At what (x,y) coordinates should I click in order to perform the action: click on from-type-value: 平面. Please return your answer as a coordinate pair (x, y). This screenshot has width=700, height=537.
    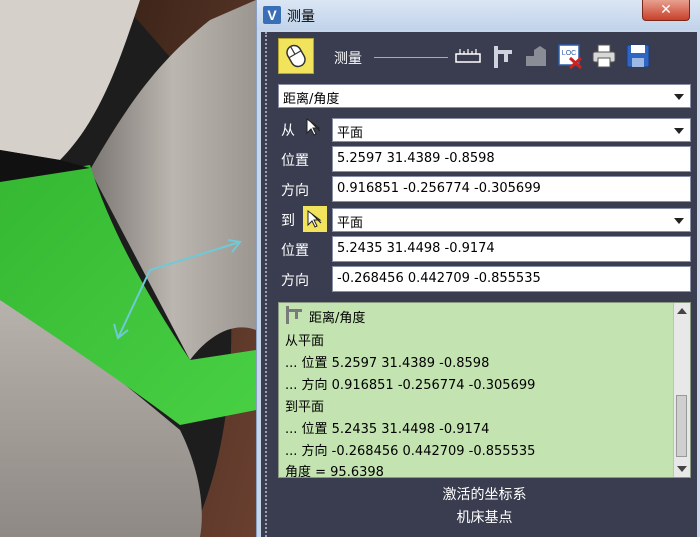
    Looking at the image, I should click on (350, 133).